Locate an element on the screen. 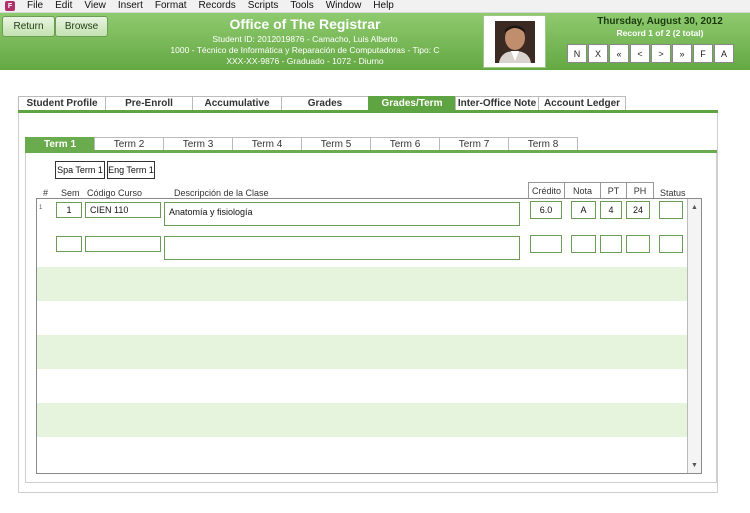  menu-window: Window is located at coordinates (344, 6).